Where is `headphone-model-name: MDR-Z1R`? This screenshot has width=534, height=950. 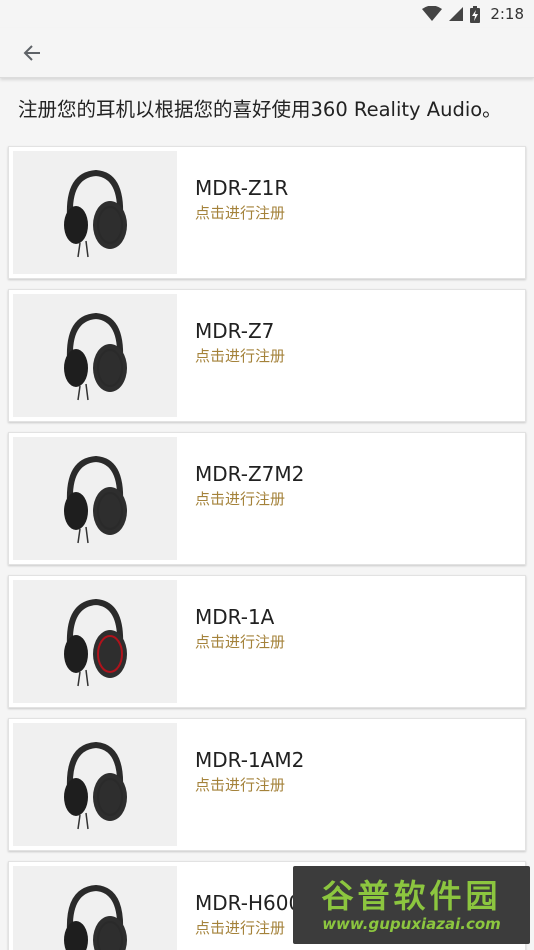 headphone-model-name: MDR-Z1R is located at coordinates (242, 187).